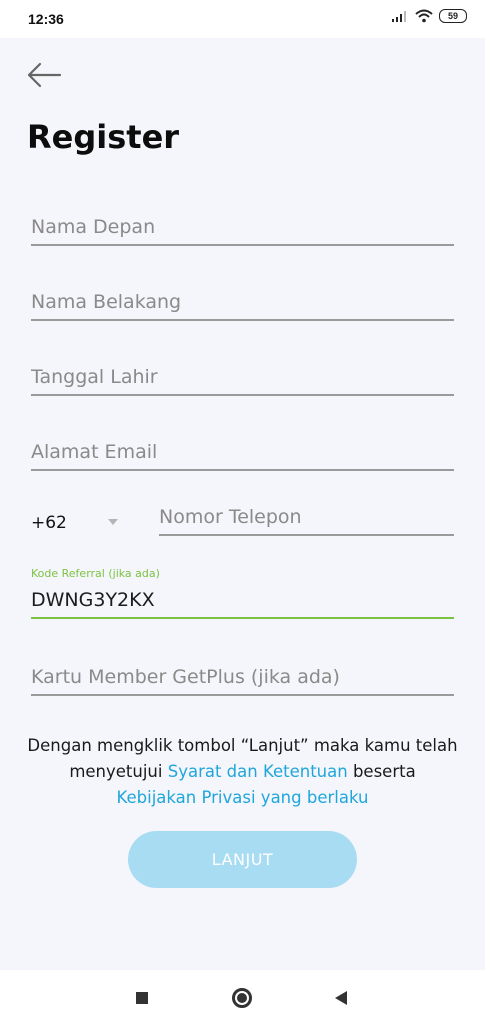  What do you see at coordinates (381, 771) in the screenshot?
I see `terms-middle: beserta` at bounding box center [381, 771].